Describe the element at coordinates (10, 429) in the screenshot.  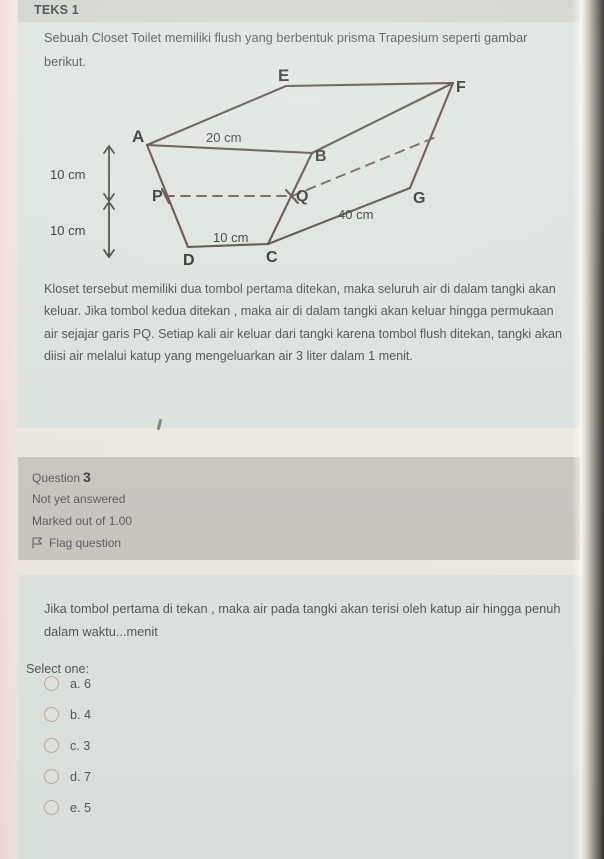
I see `photo-left-edge` at that location.